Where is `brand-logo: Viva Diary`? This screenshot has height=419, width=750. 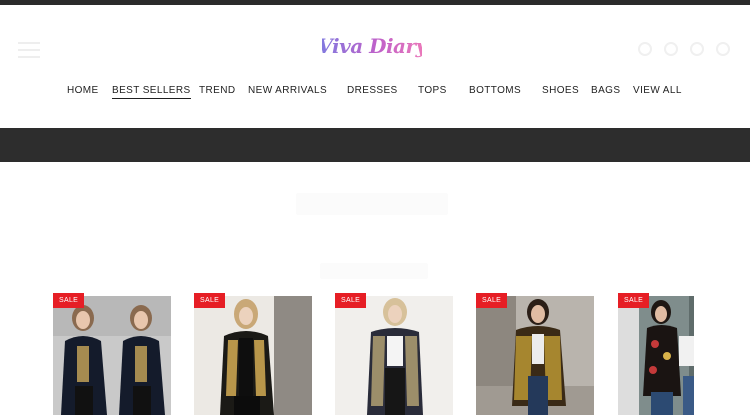 brand-logo: Viva Diary is located at coordinates (373, 48).